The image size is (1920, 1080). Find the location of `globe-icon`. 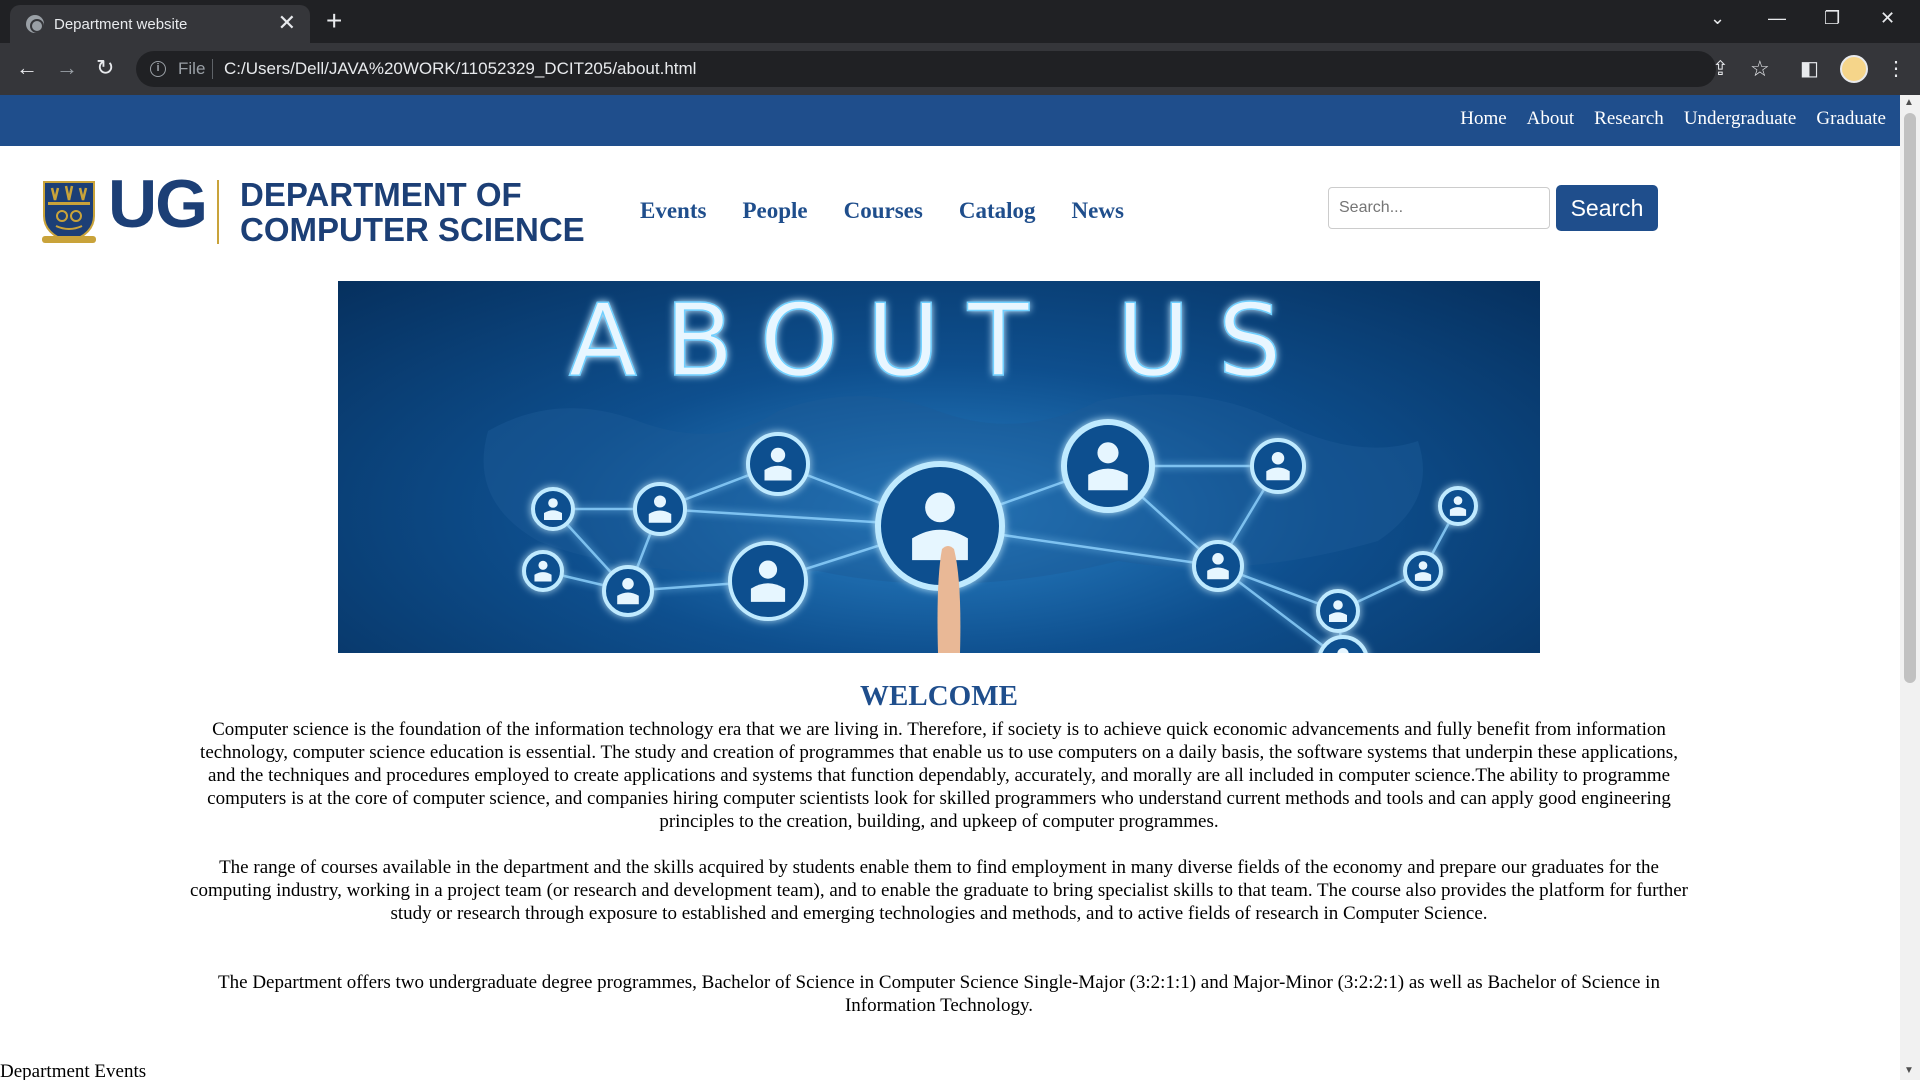

globe-icon is located at coordinates (35, 24).